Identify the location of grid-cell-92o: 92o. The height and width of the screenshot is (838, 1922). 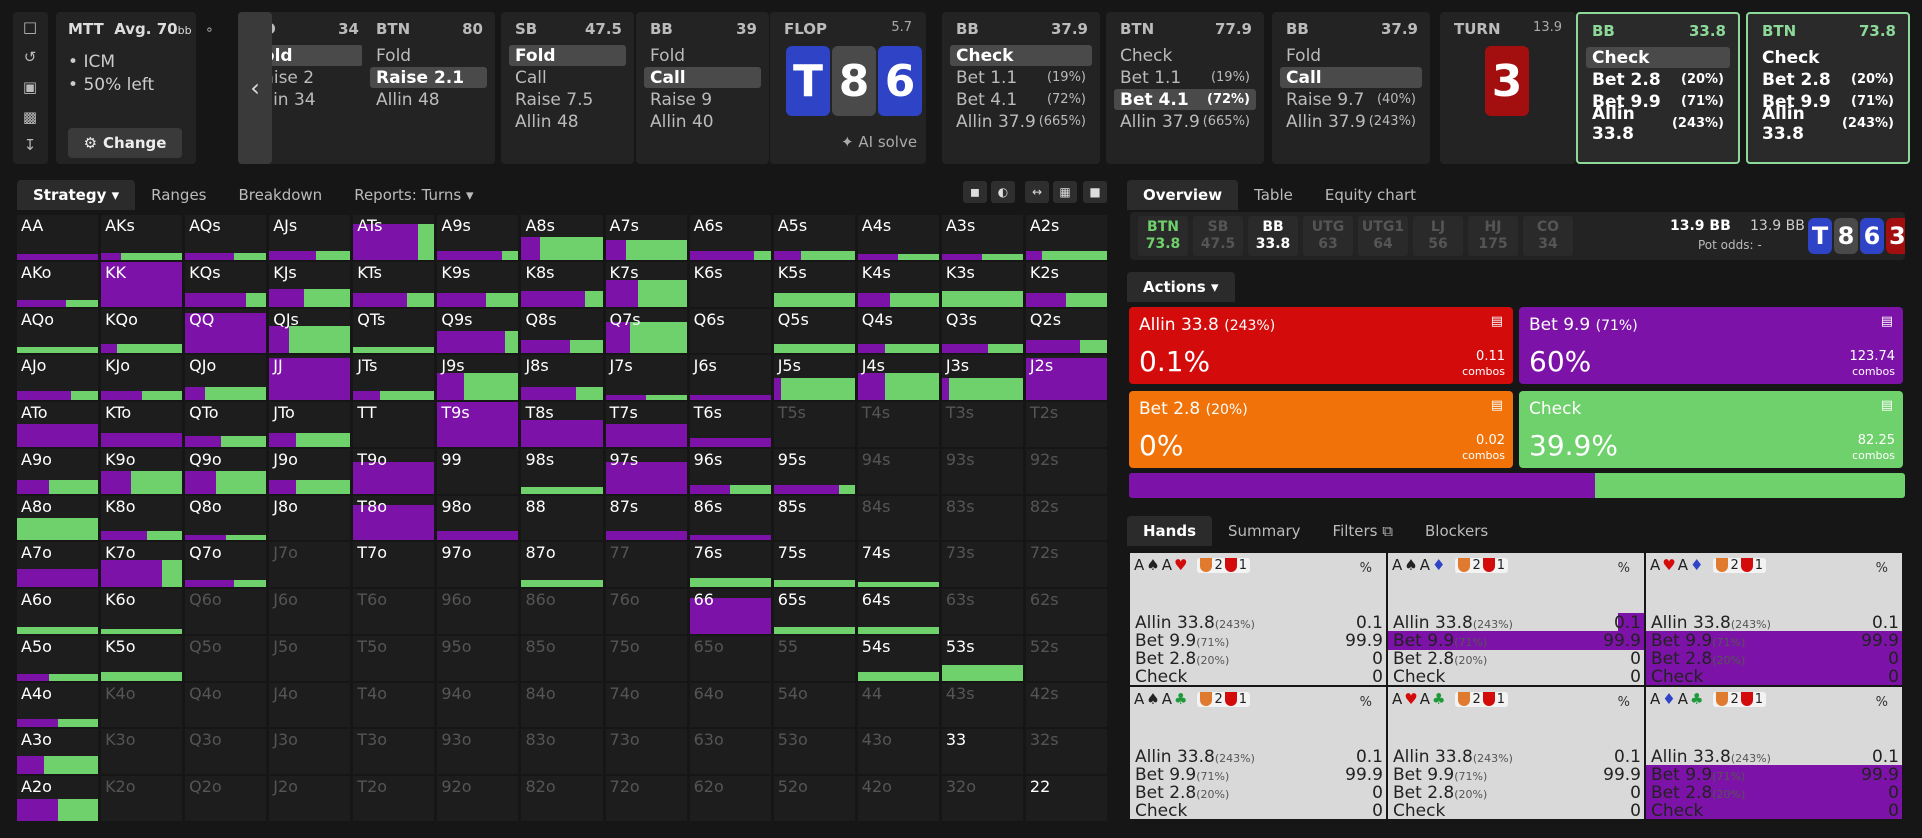
(478, 798).